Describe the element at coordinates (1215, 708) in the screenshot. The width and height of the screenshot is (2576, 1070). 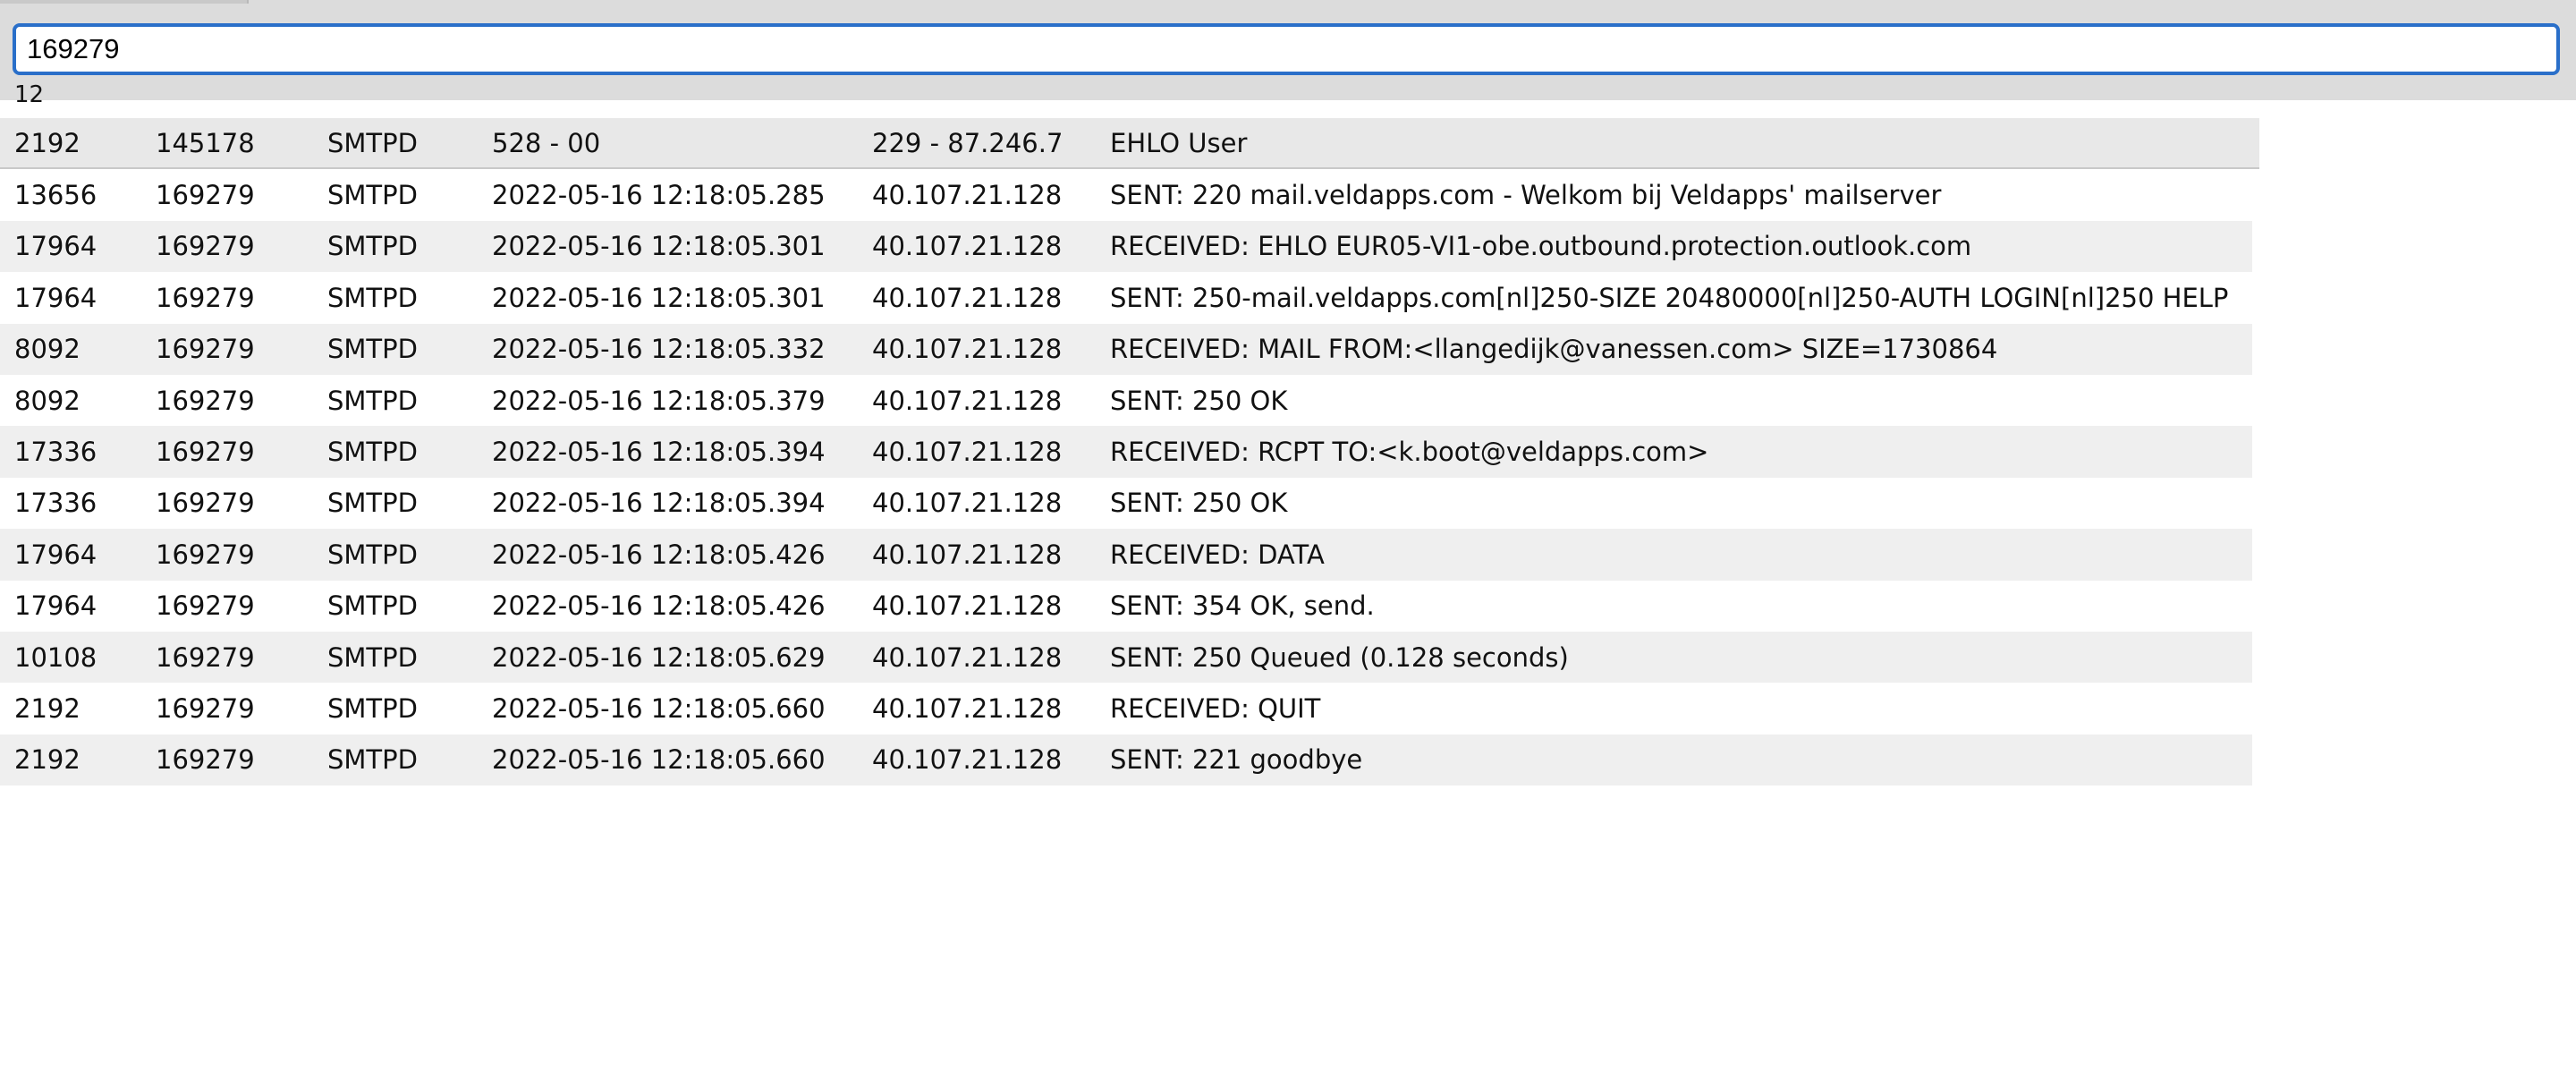
I see `cell-message: RECEIVED: QUIT` at that location.